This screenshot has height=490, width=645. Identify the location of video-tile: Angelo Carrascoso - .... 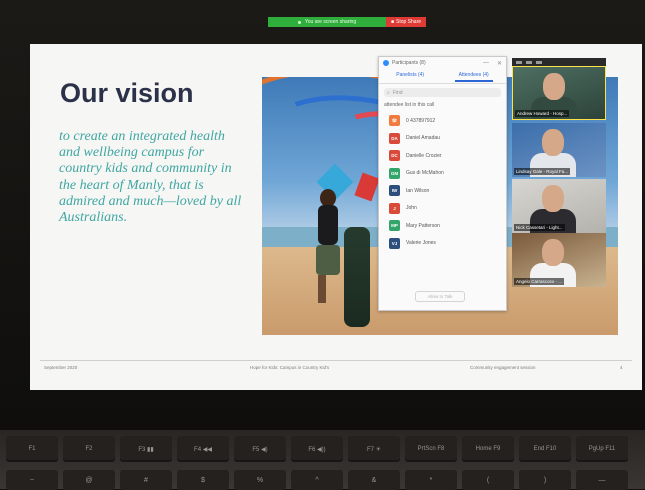
(559, 260).